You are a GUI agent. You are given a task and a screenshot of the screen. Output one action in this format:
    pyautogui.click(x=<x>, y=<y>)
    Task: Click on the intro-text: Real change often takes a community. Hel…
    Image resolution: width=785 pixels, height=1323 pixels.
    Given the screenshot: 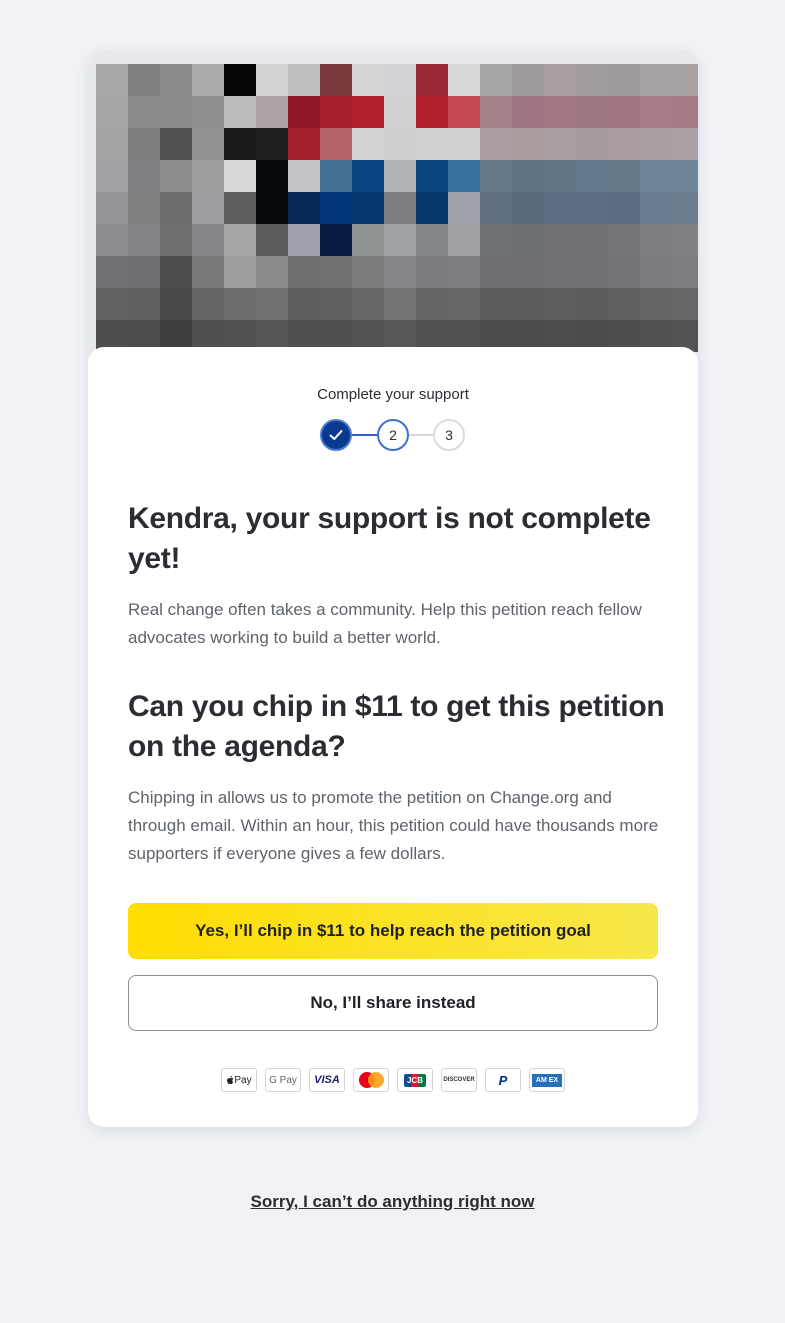 What is the action you would take?
    pyautogui.click(x=385, y=623)
    